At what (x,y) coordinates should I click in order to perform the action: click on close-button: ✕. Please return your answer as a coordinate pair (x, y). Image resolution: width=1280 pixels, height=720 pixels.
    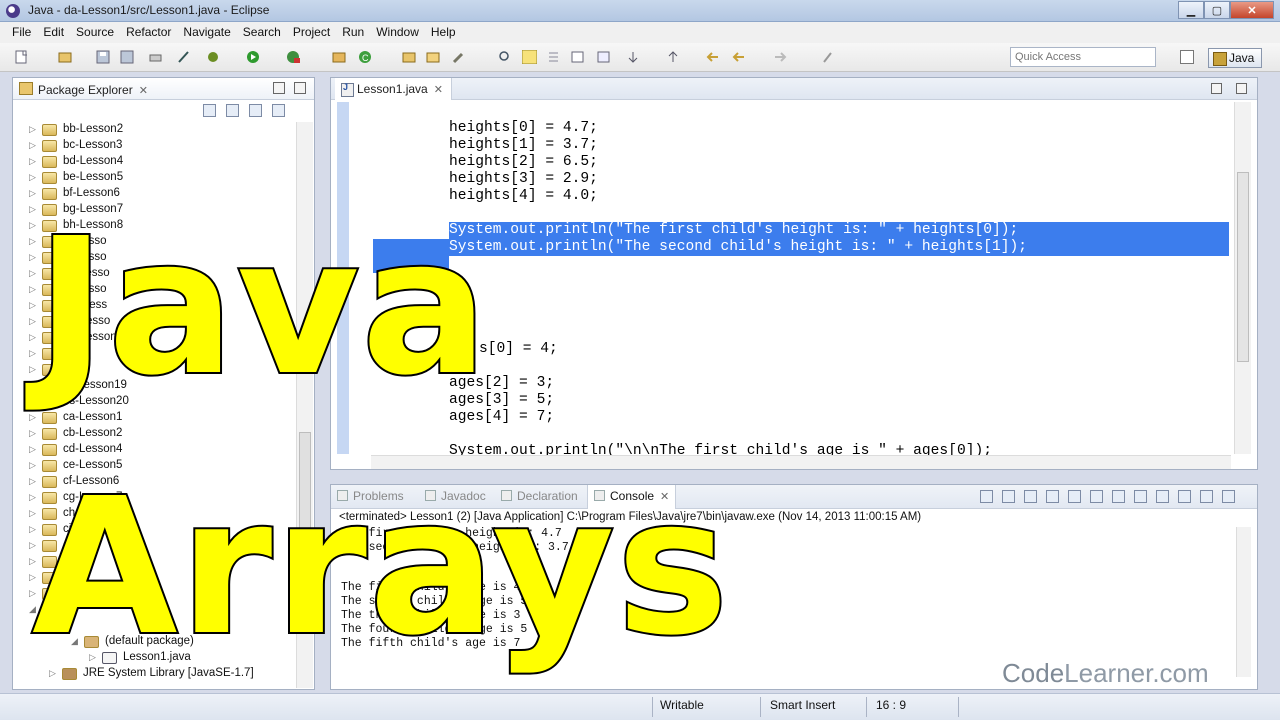
    Looking at the image, I should click on (1252, 10).